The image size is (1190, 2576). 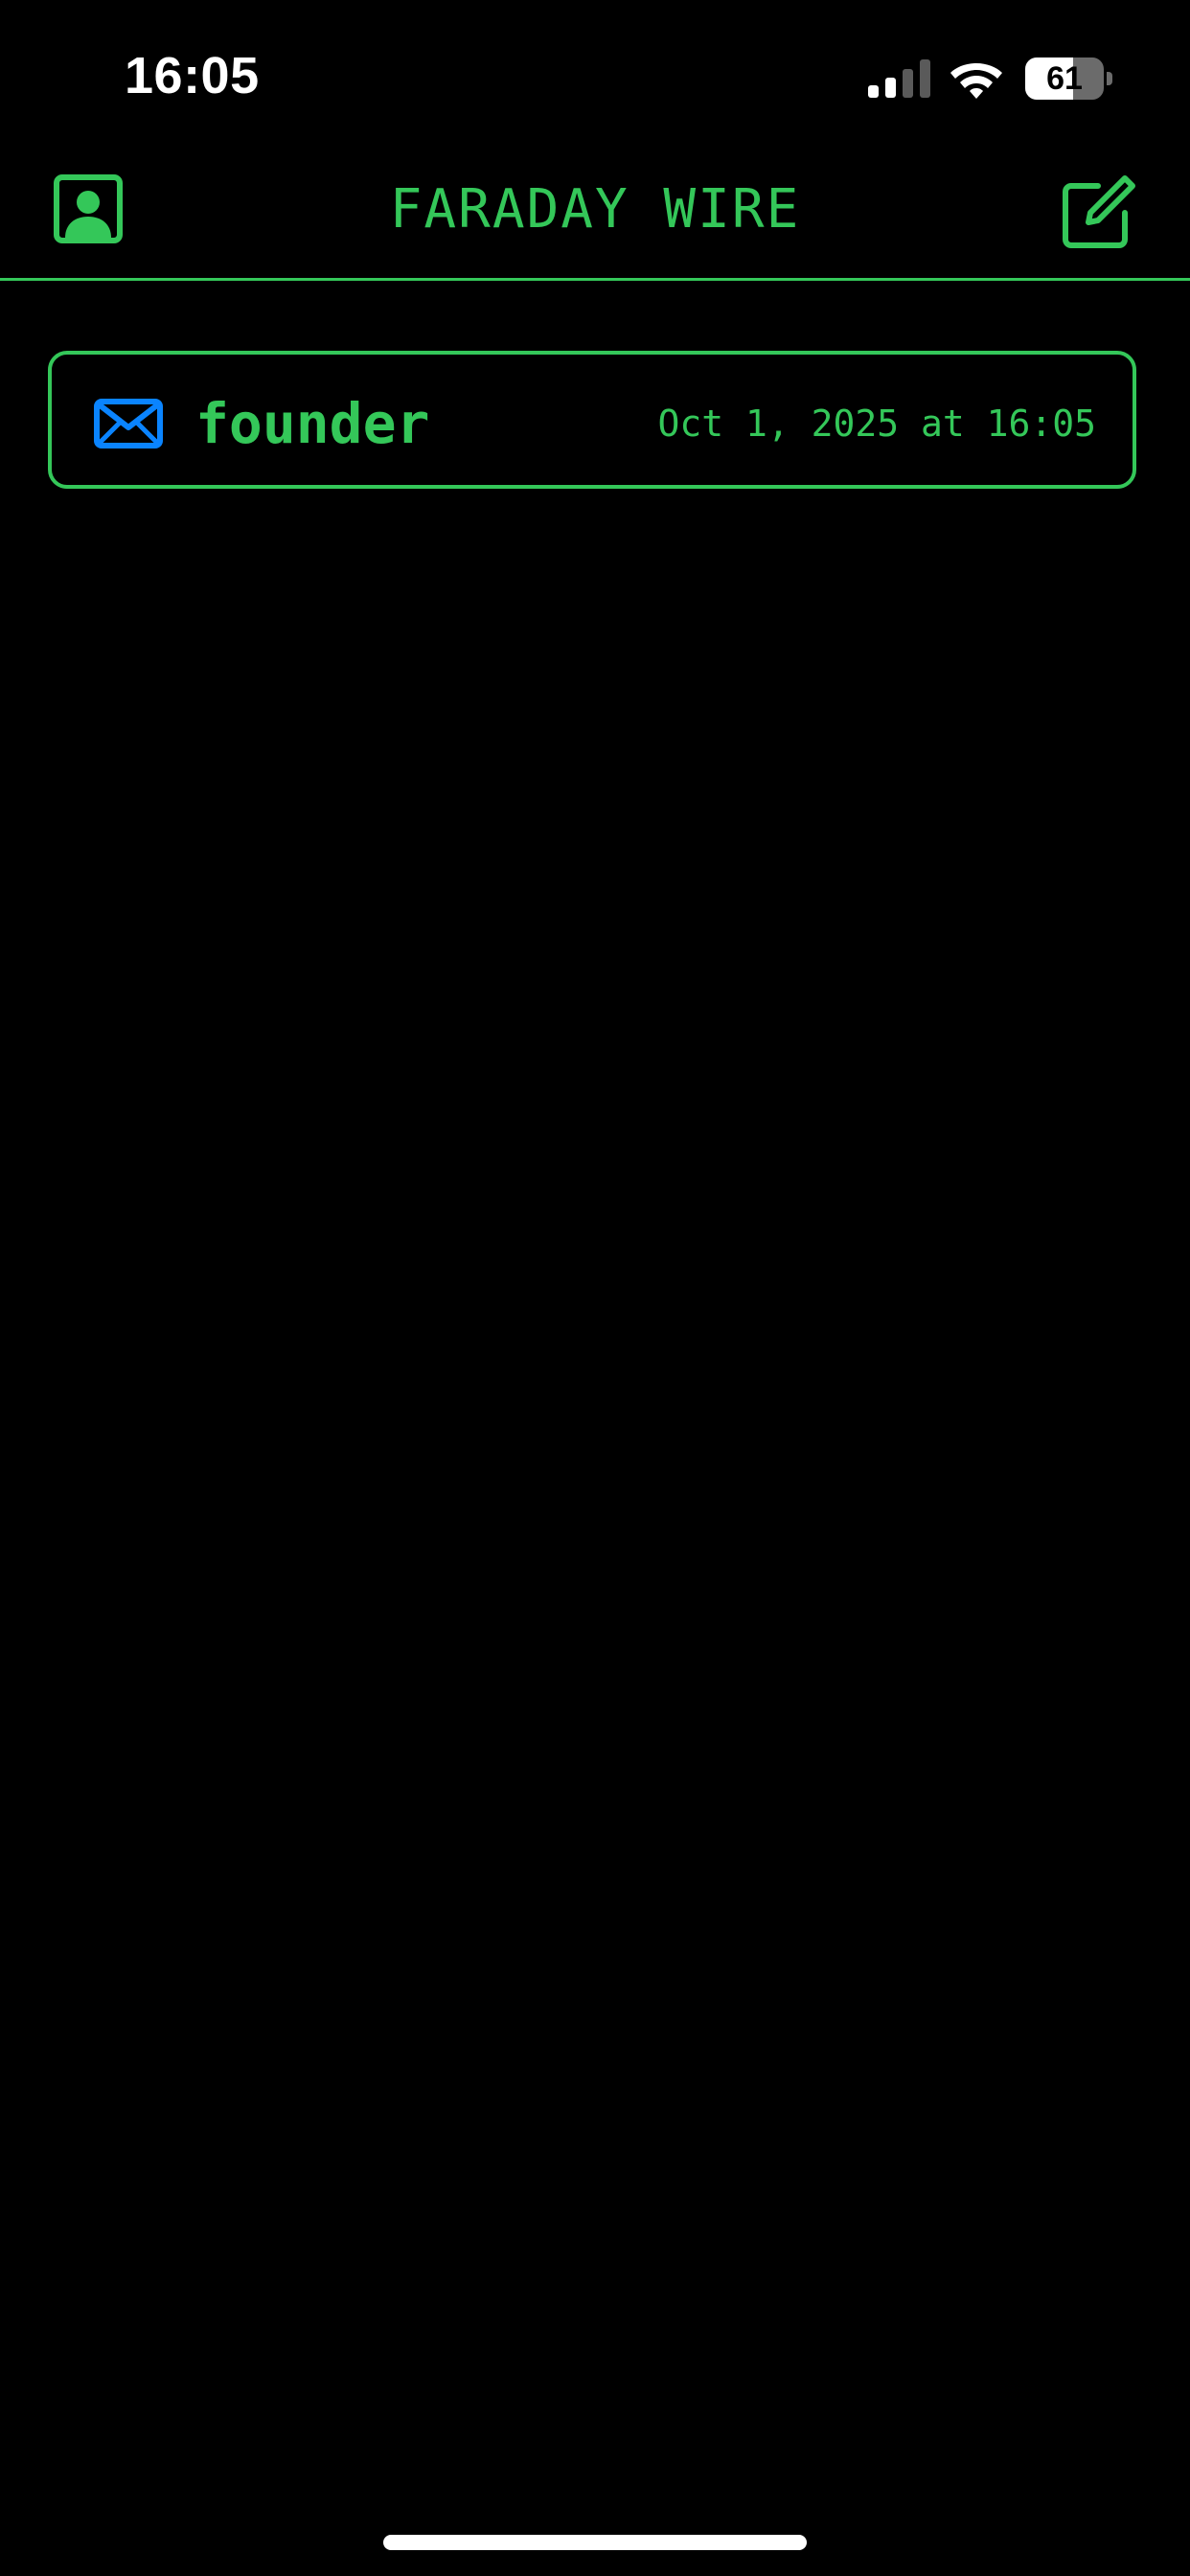 What do you see at coordinates (1109, 78) in the screenshot?
I see `battery-cap` at bounding box center [1109, 78].